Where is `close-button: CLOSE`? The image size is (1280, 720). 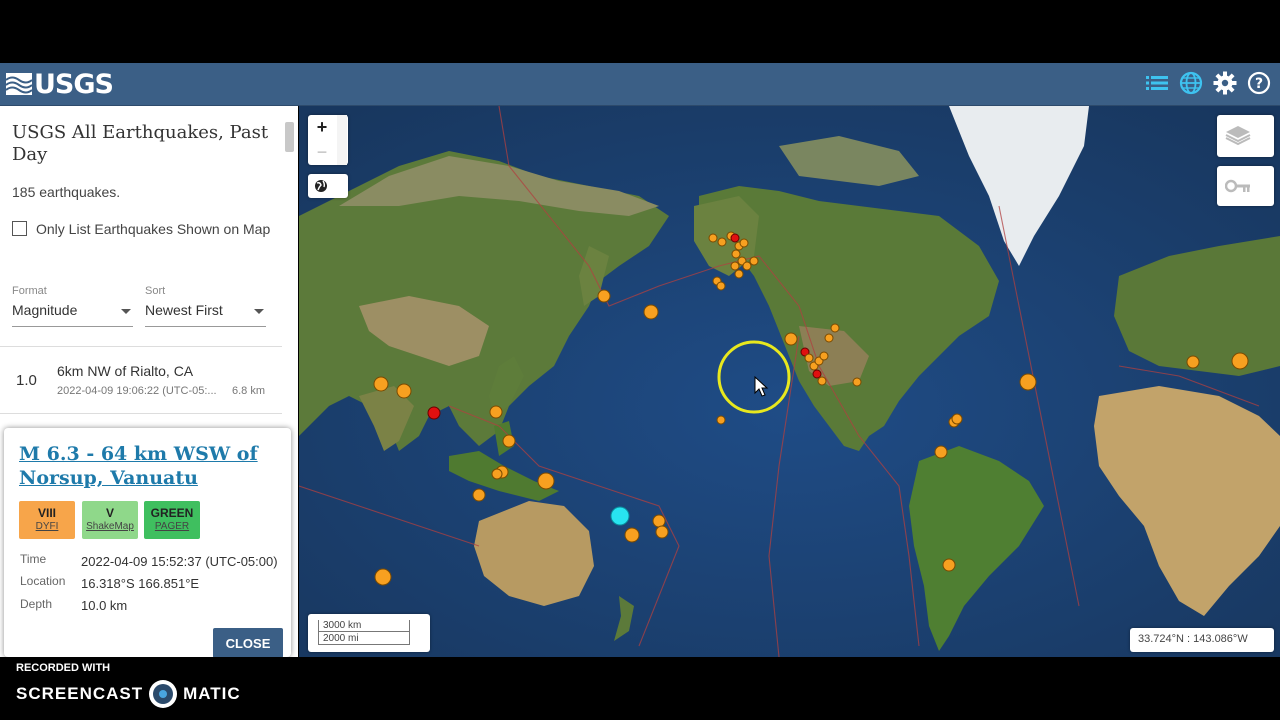 close-button: CLOSE is located at coordinates (248, 642).